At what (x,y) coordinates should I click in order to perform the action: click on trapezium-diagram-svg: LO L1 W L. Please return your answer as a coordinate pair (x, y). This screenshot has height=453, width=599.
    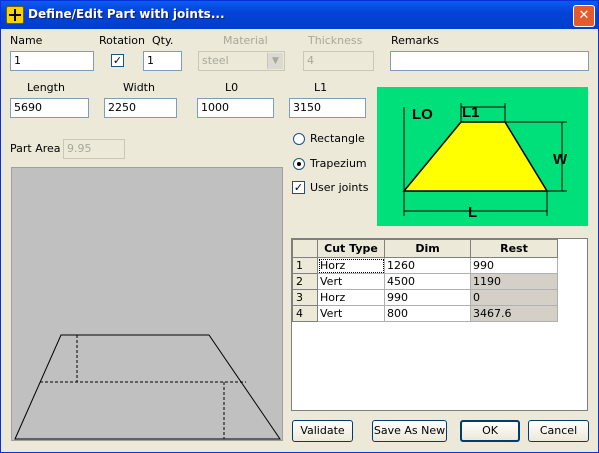
    Looking at the image, I should click on (485, 162).